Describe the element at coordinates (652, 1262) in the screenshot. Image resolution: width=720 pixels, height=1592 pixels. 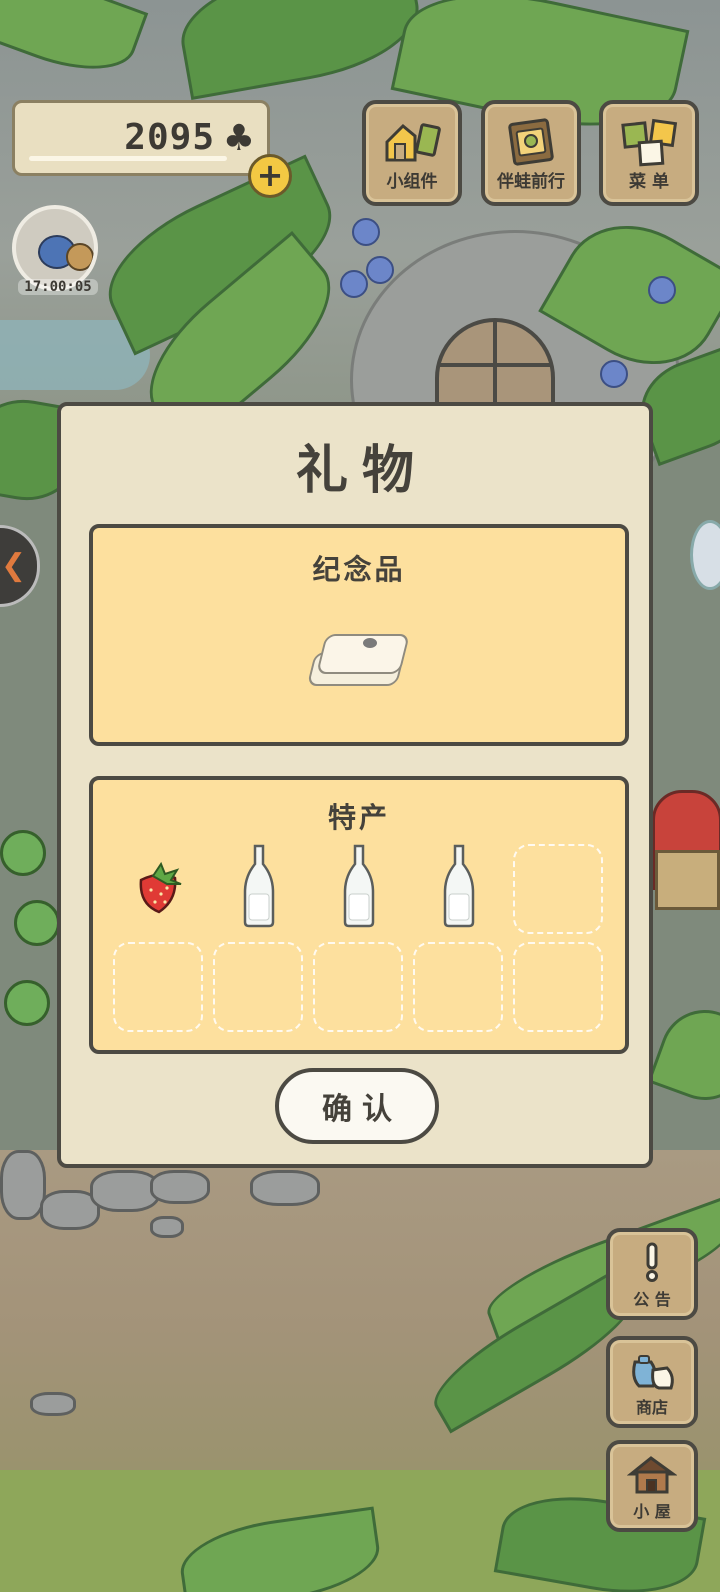
I see `notice-icon` at that location.